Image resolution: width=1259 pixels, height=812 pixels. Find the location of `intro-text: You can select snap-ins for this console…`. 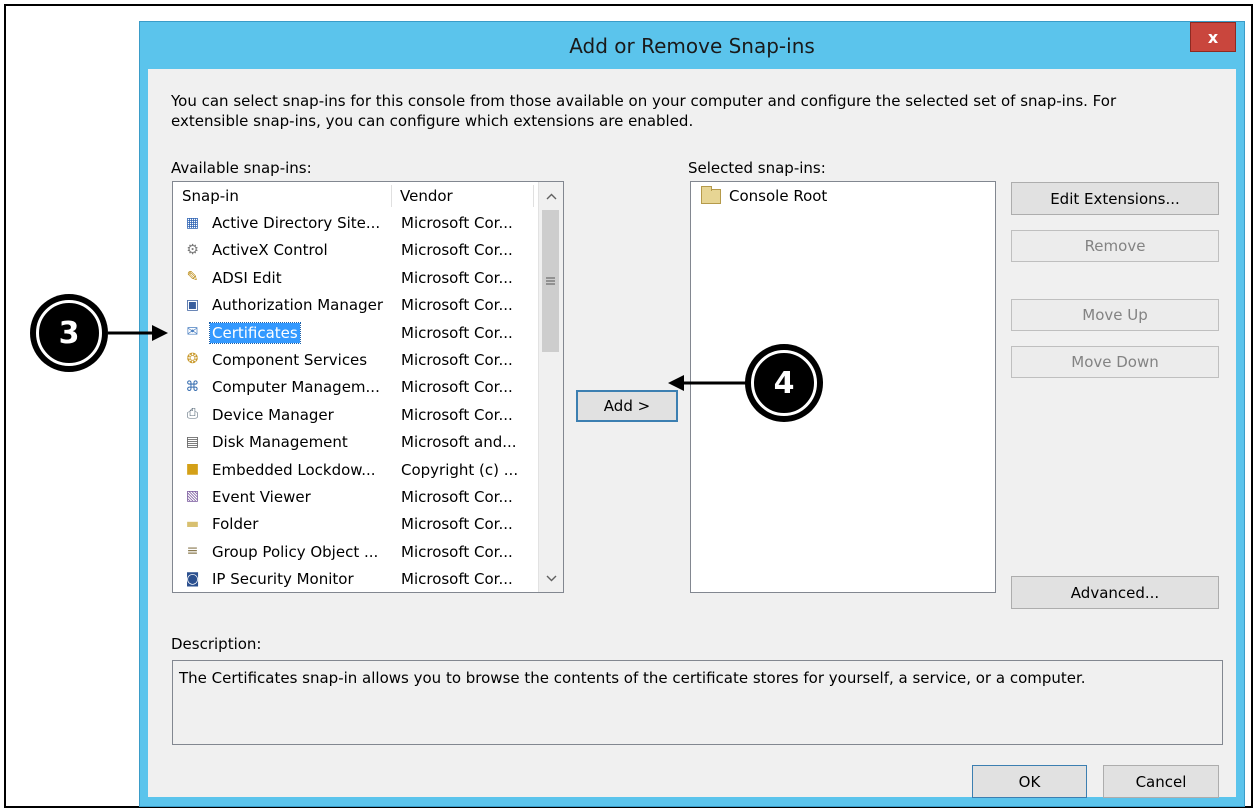

intro-text: You can select snap-ins for this console… is located at coordinates (644, 111).